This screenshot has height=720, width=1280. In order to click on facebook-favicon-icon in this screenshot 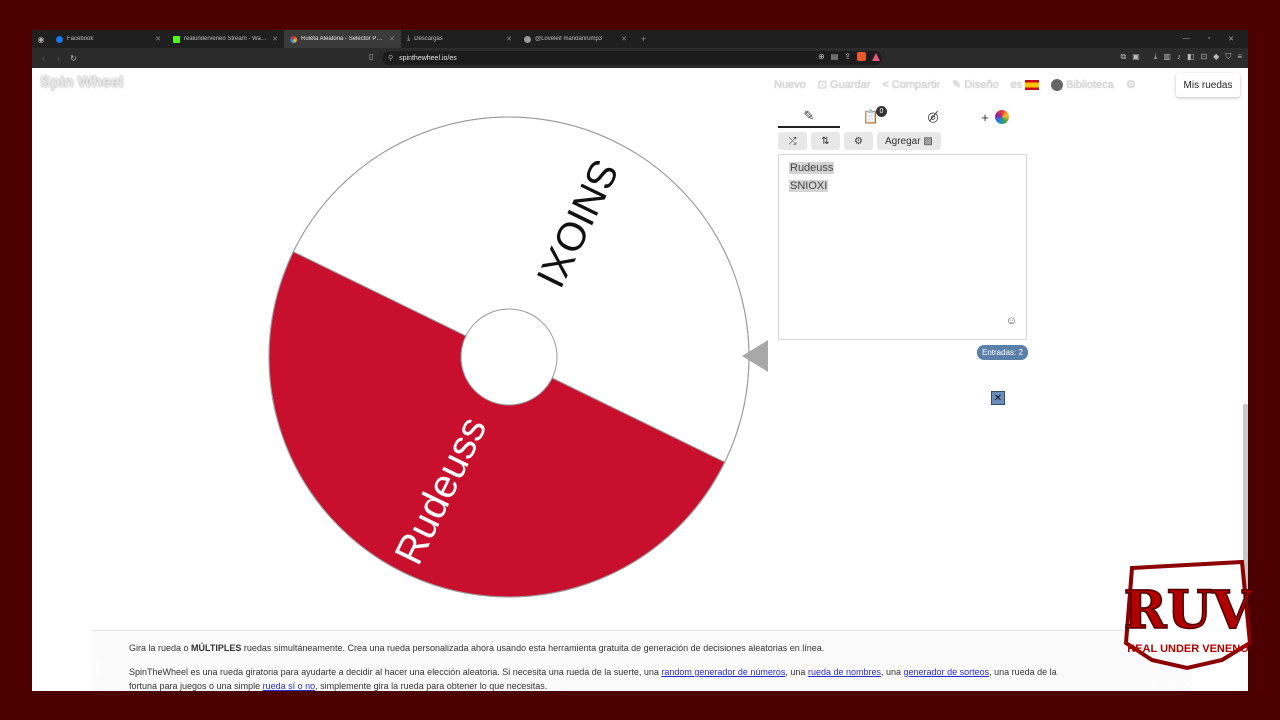, I will do `click(59, 39)`.